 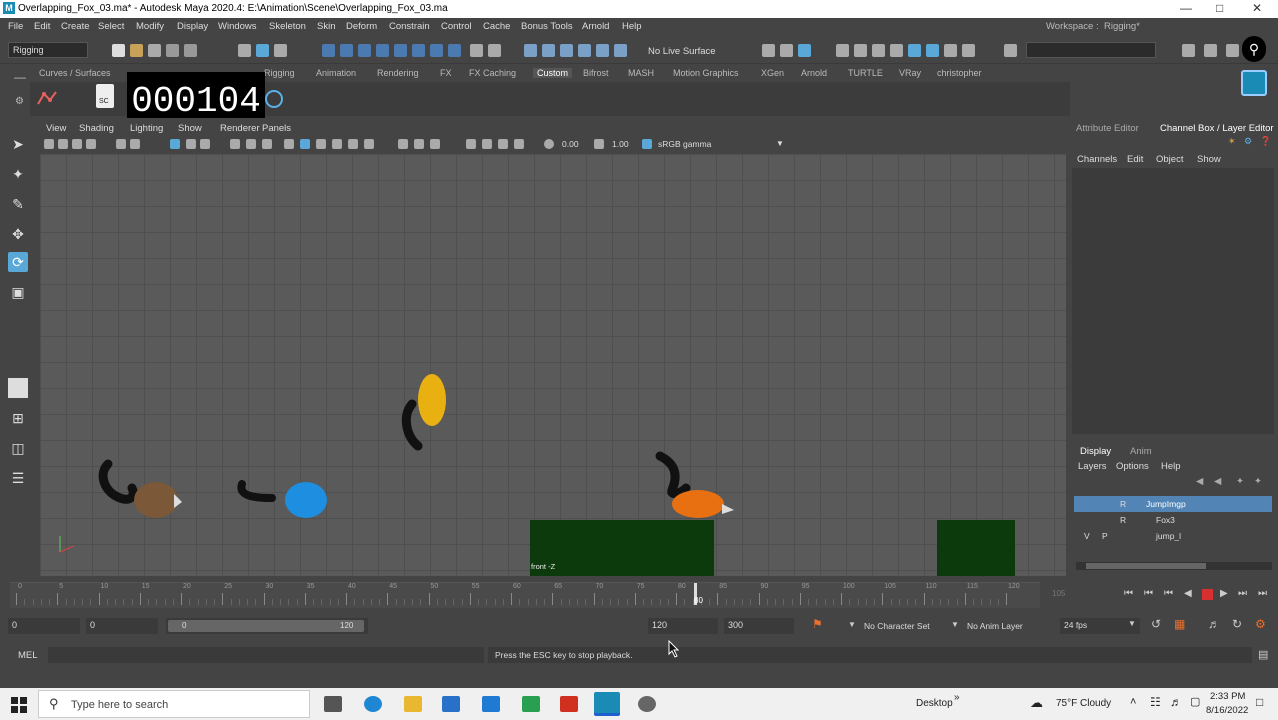 What do you see at coordinates (1123, 504) in the screenshot?
I see `layer-reference: R` at bounding box center [1123, 504].